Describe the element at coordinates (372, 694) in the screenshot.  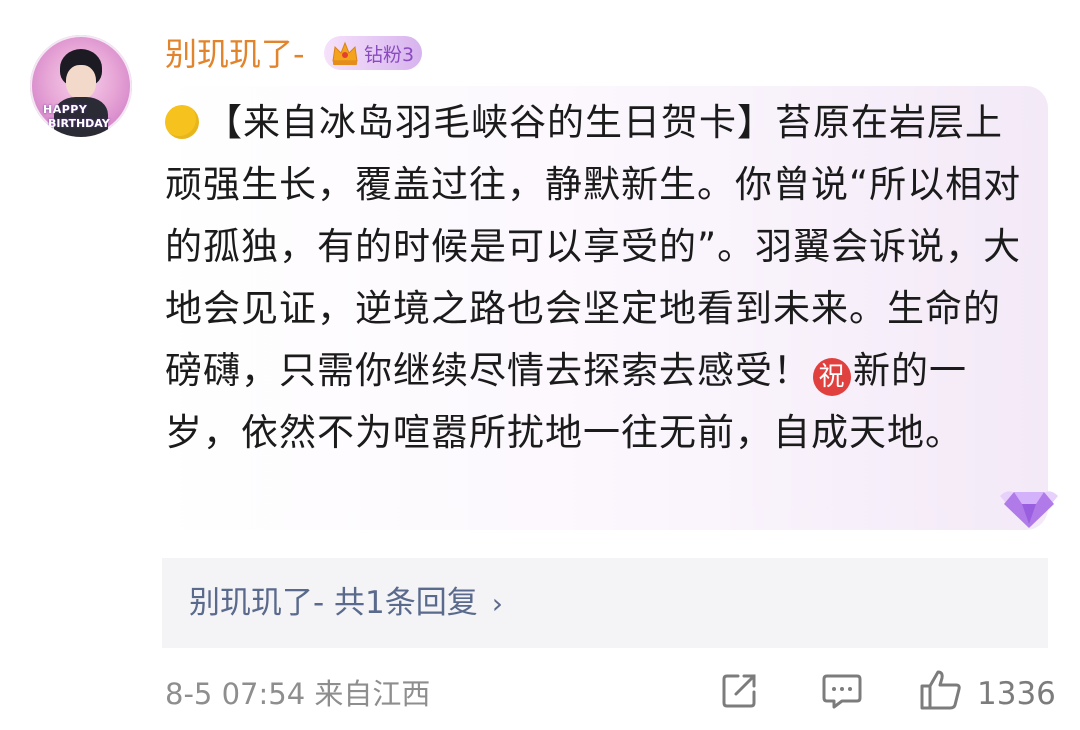
I see `comment-location: 来自江西` at that location.